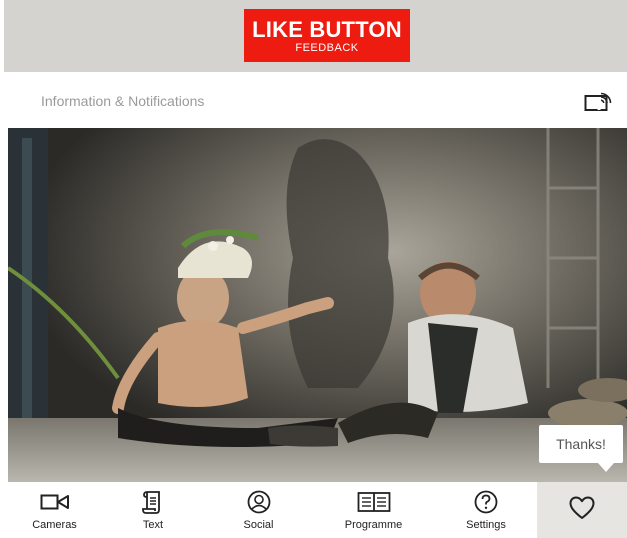 The height and width of the screenshot is (538, 627). I want to click on information-title: Information & Notifications, so click(123, 101).